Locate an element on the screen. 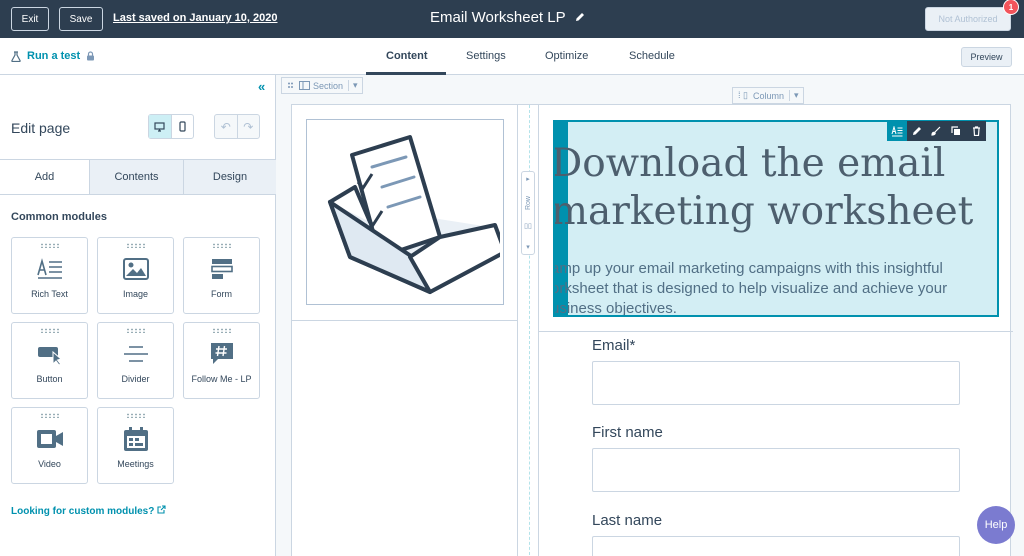 This screenshot has height=556, width=1024. custom-modules-label: Looking for custom modules? is located at coordinates (83, 511).